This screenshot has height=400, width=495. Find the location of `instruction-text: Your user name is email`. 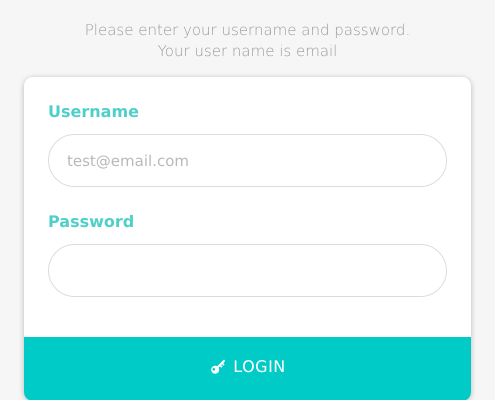

instruction-text: Your user name is email is located at coordinates (248, 51).